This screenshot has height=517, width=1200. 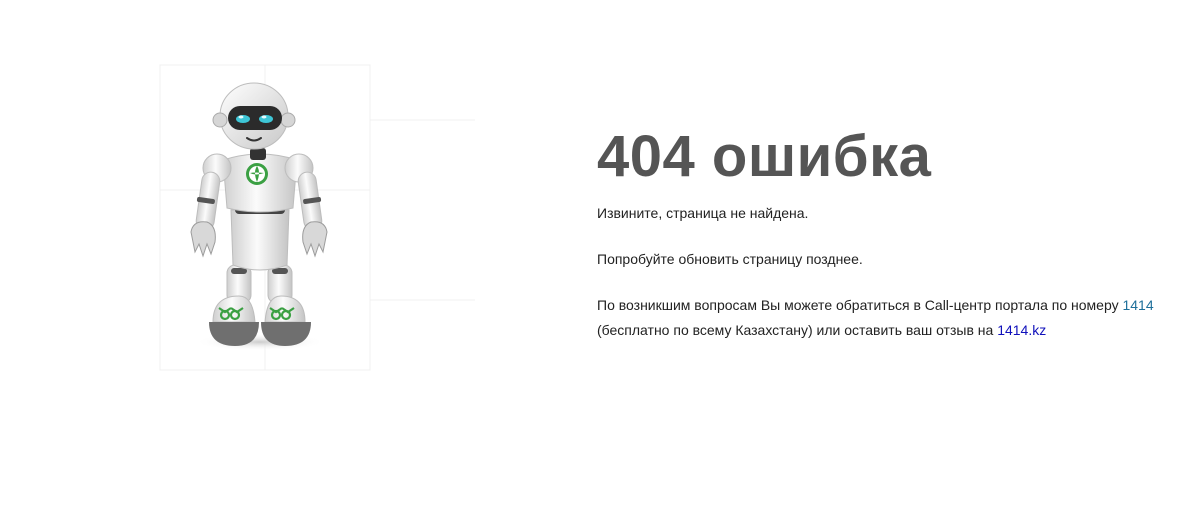 I want to click on not-found-message: Извините, страница не найдена., so click(x=703, y=213).